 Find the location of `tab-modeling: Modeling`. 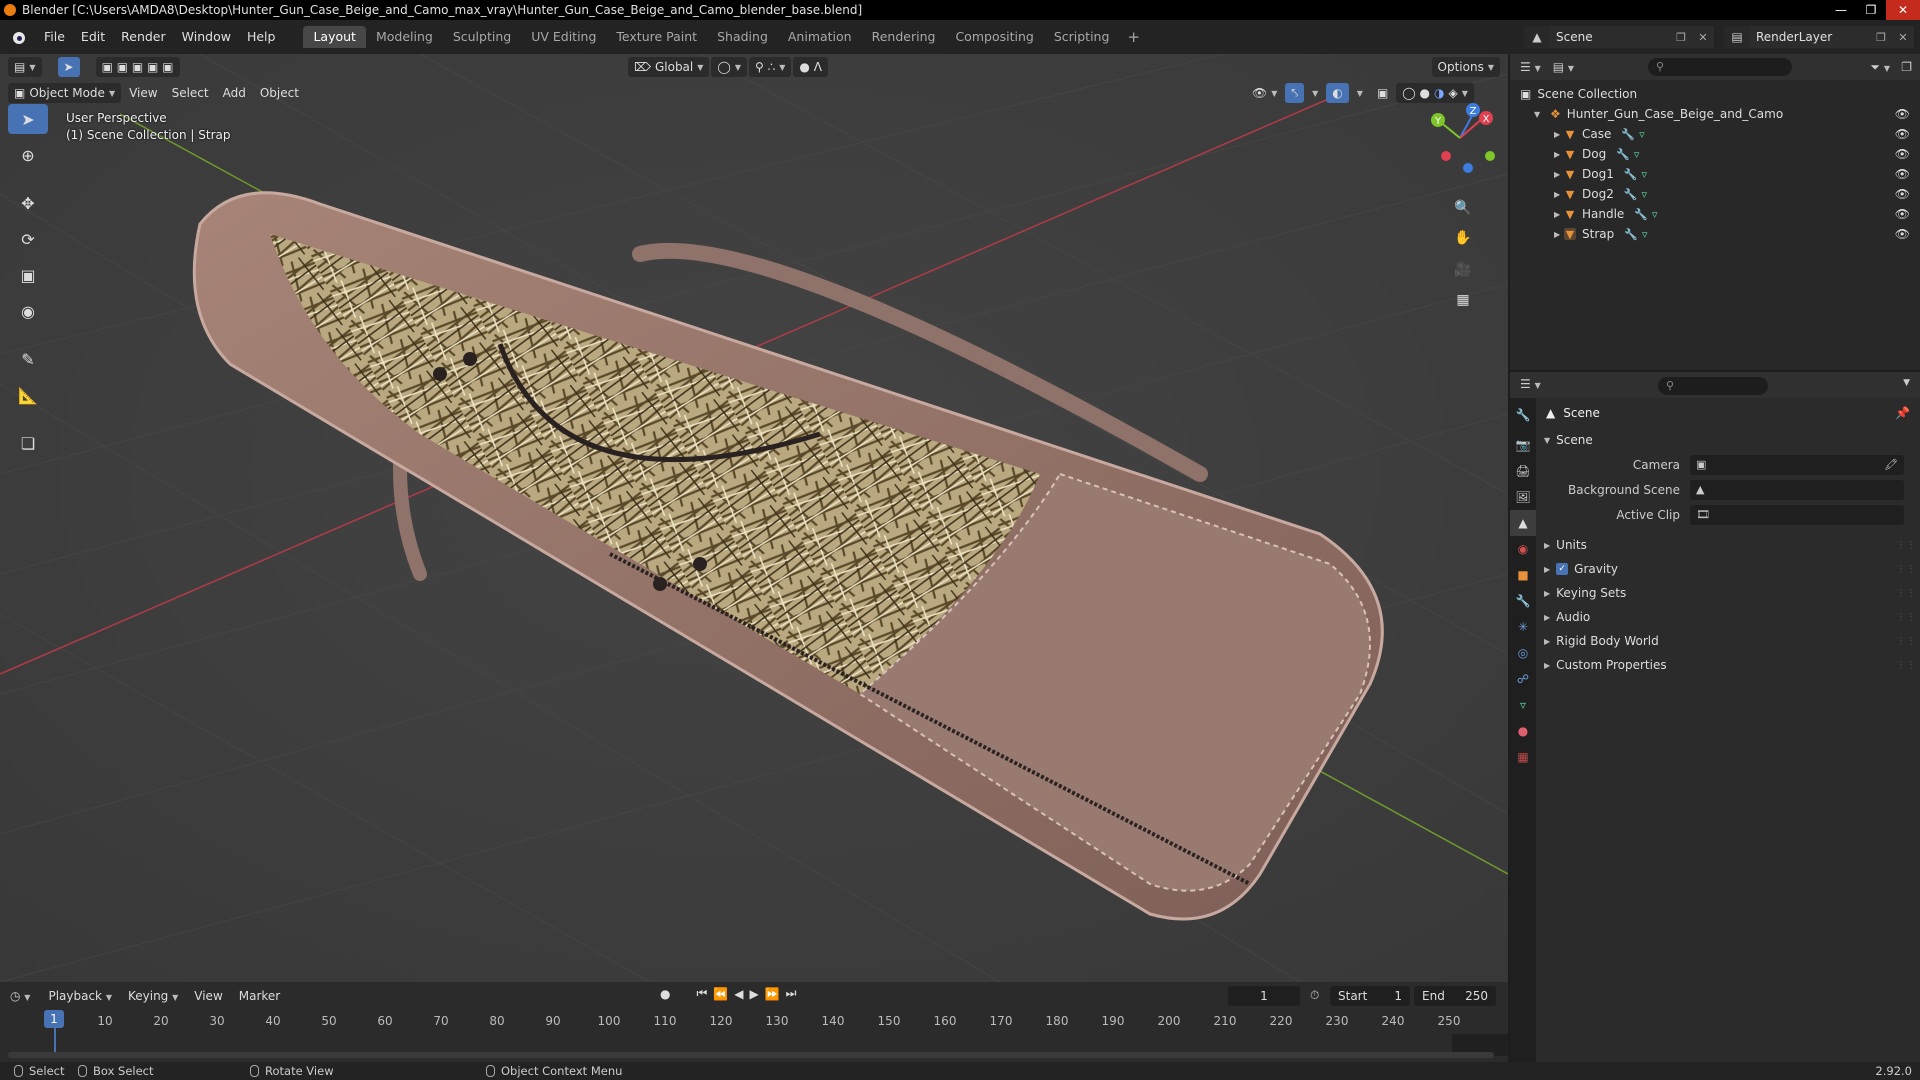

tab-modeling: Modeling is located at coordinates (404, 37).